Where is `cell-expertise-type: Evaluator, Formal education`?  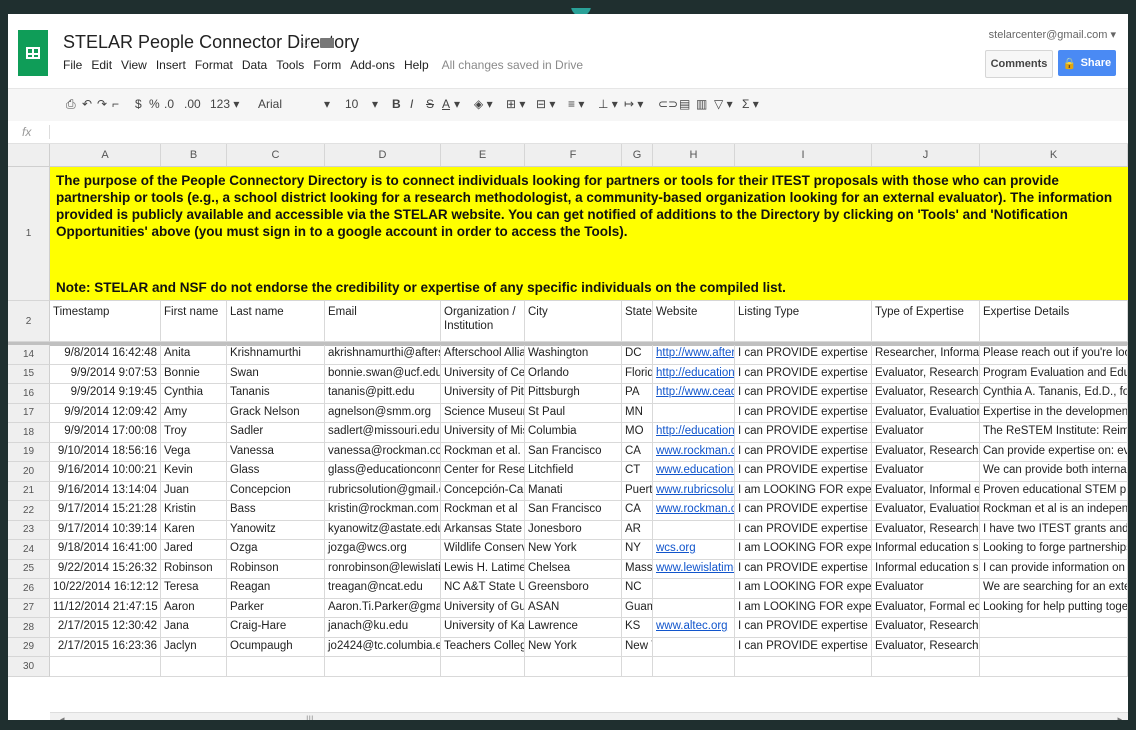 cell-expertise-type: Evaluator, Formal education is located at coordinates (926, 608).